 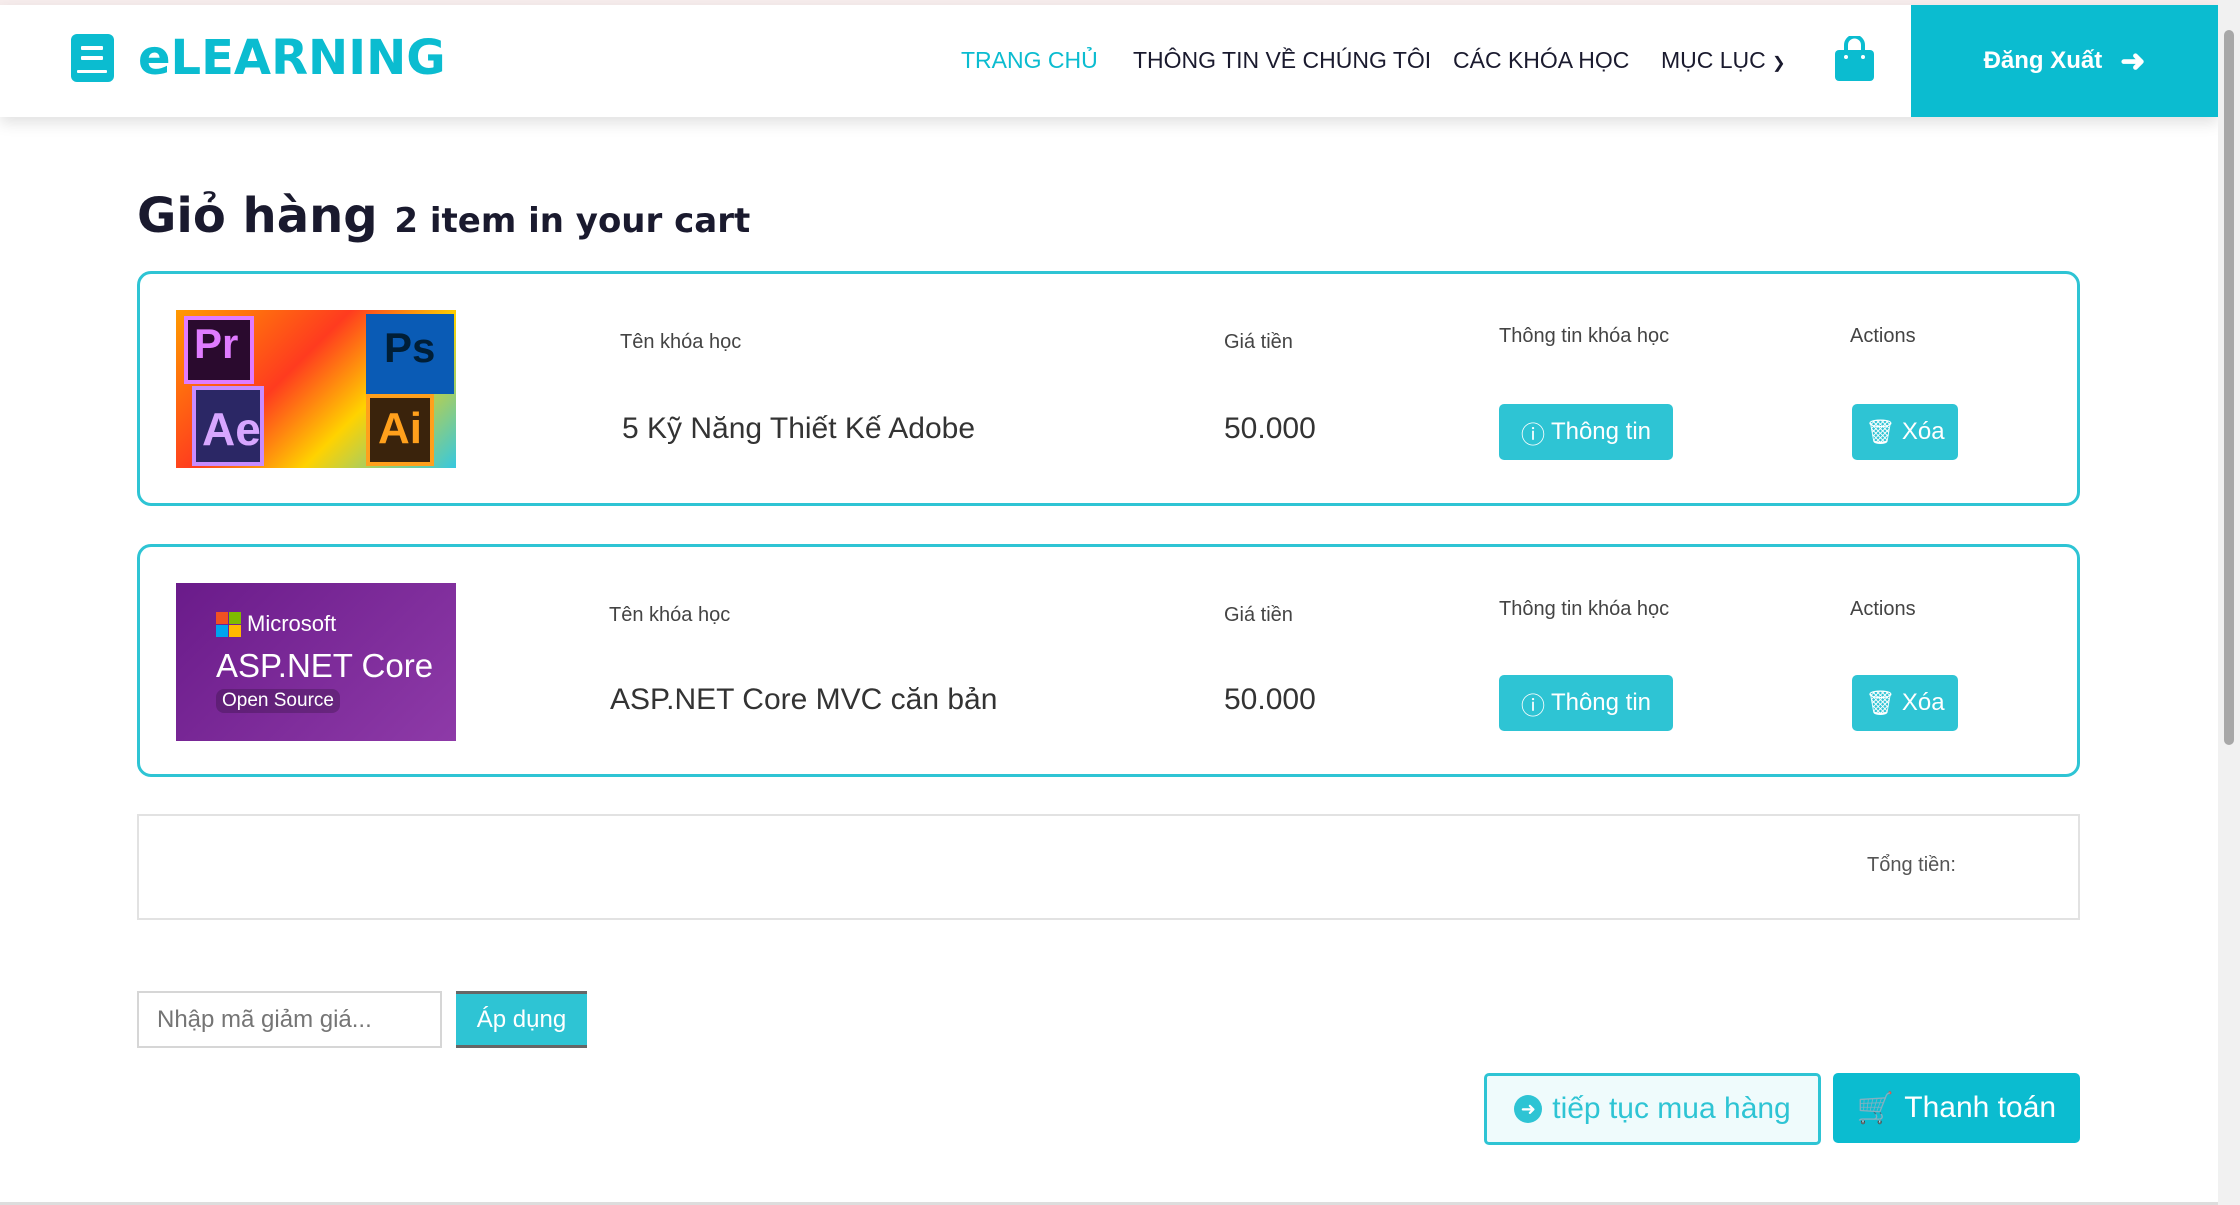 What do you see at coordinates (1282, 60) in the screenshot?
I see `nav-about: THÔNG TIN VỀ CHÚNG TÔI` at bounding box center [1282, 60].